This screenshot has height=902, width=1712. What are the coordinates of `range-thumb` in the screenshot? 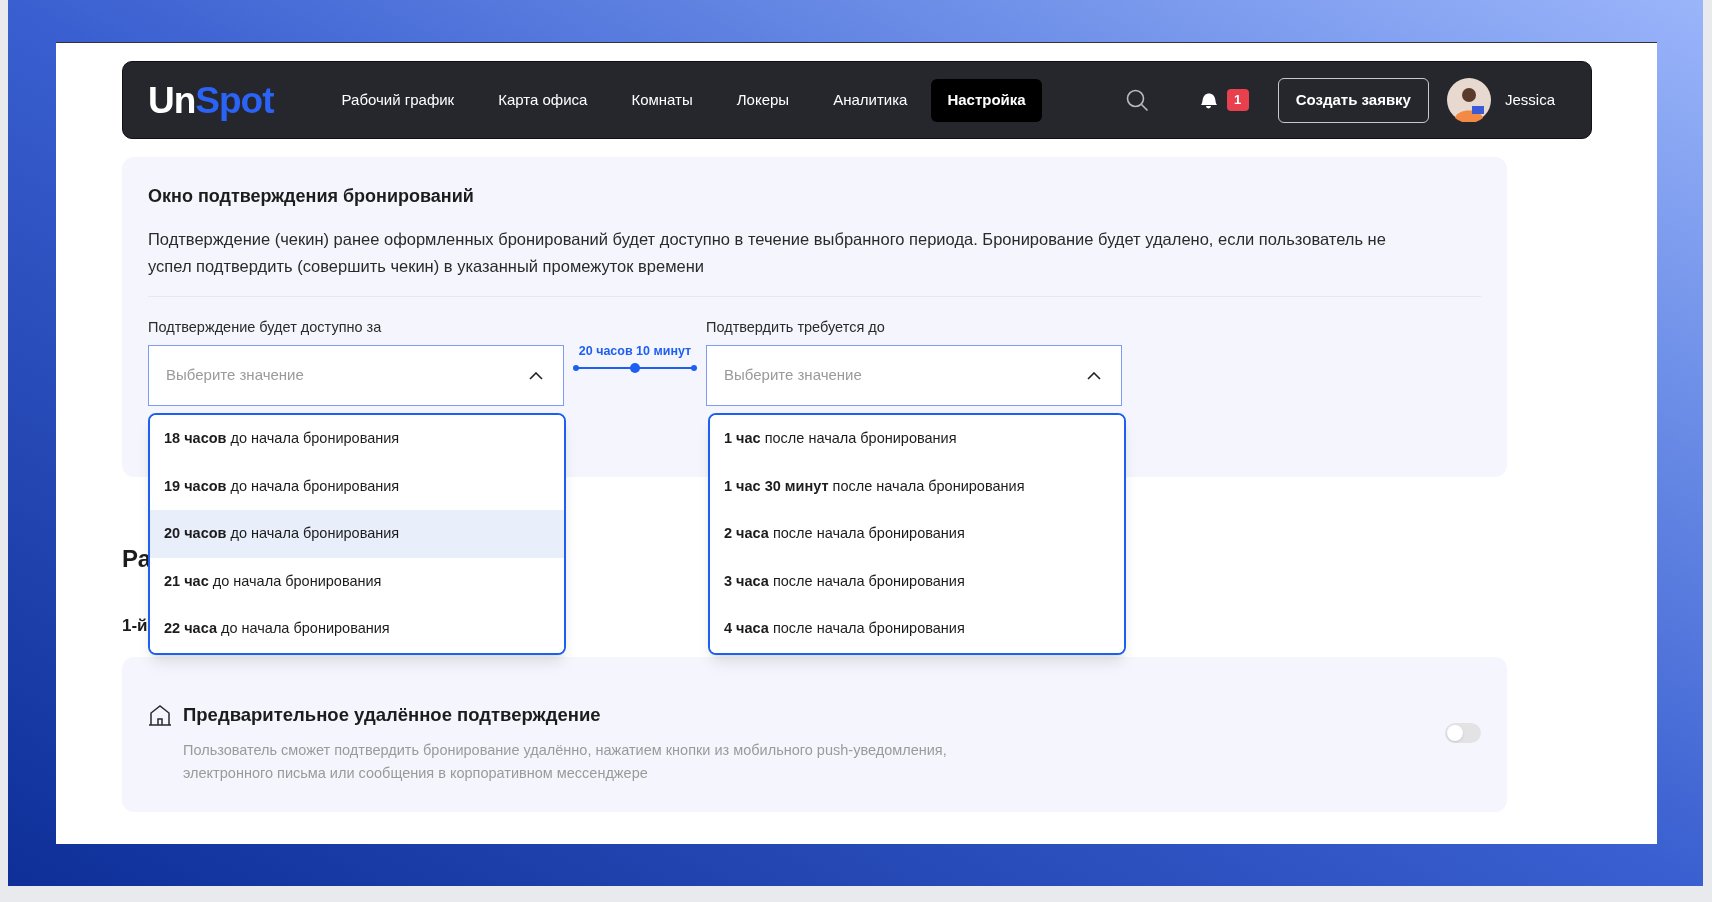 It's located at (635, 367).